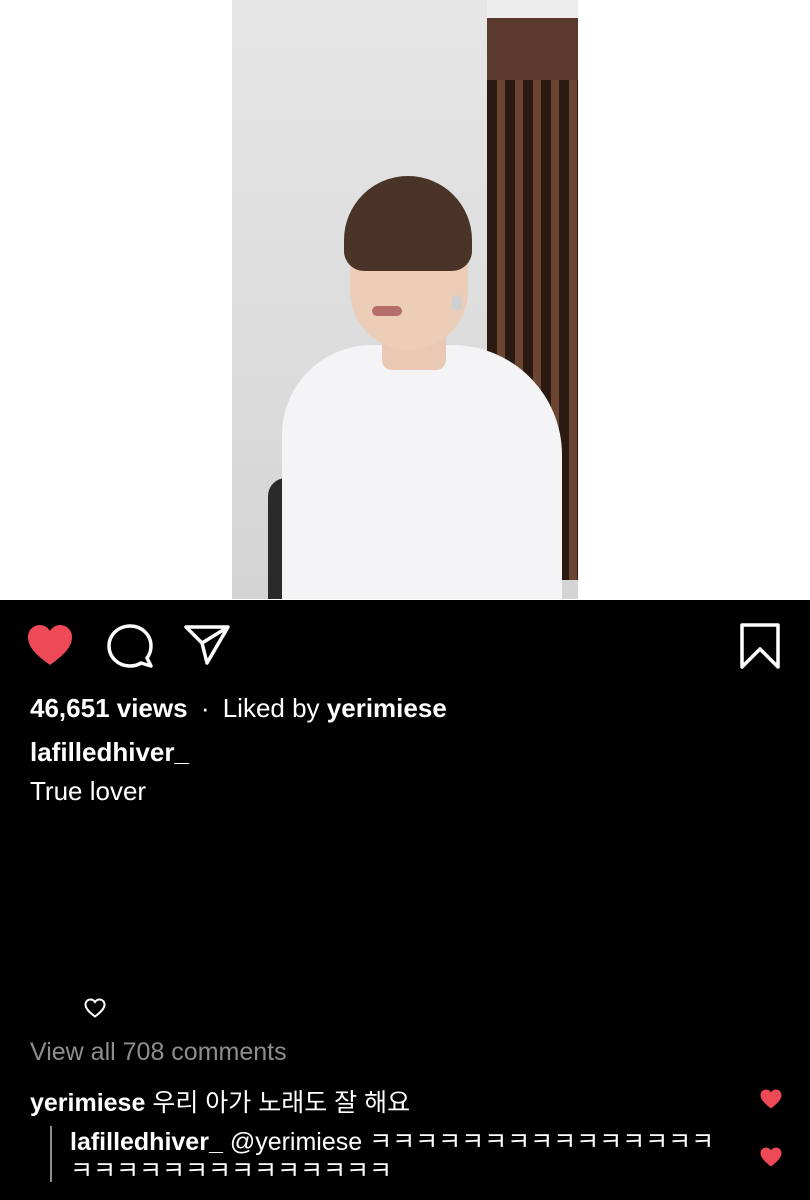 The image size is (810, 1200). Describe the element at coordinates (760, 646) in the screenshot. I see `bookmark-icon` at that location.